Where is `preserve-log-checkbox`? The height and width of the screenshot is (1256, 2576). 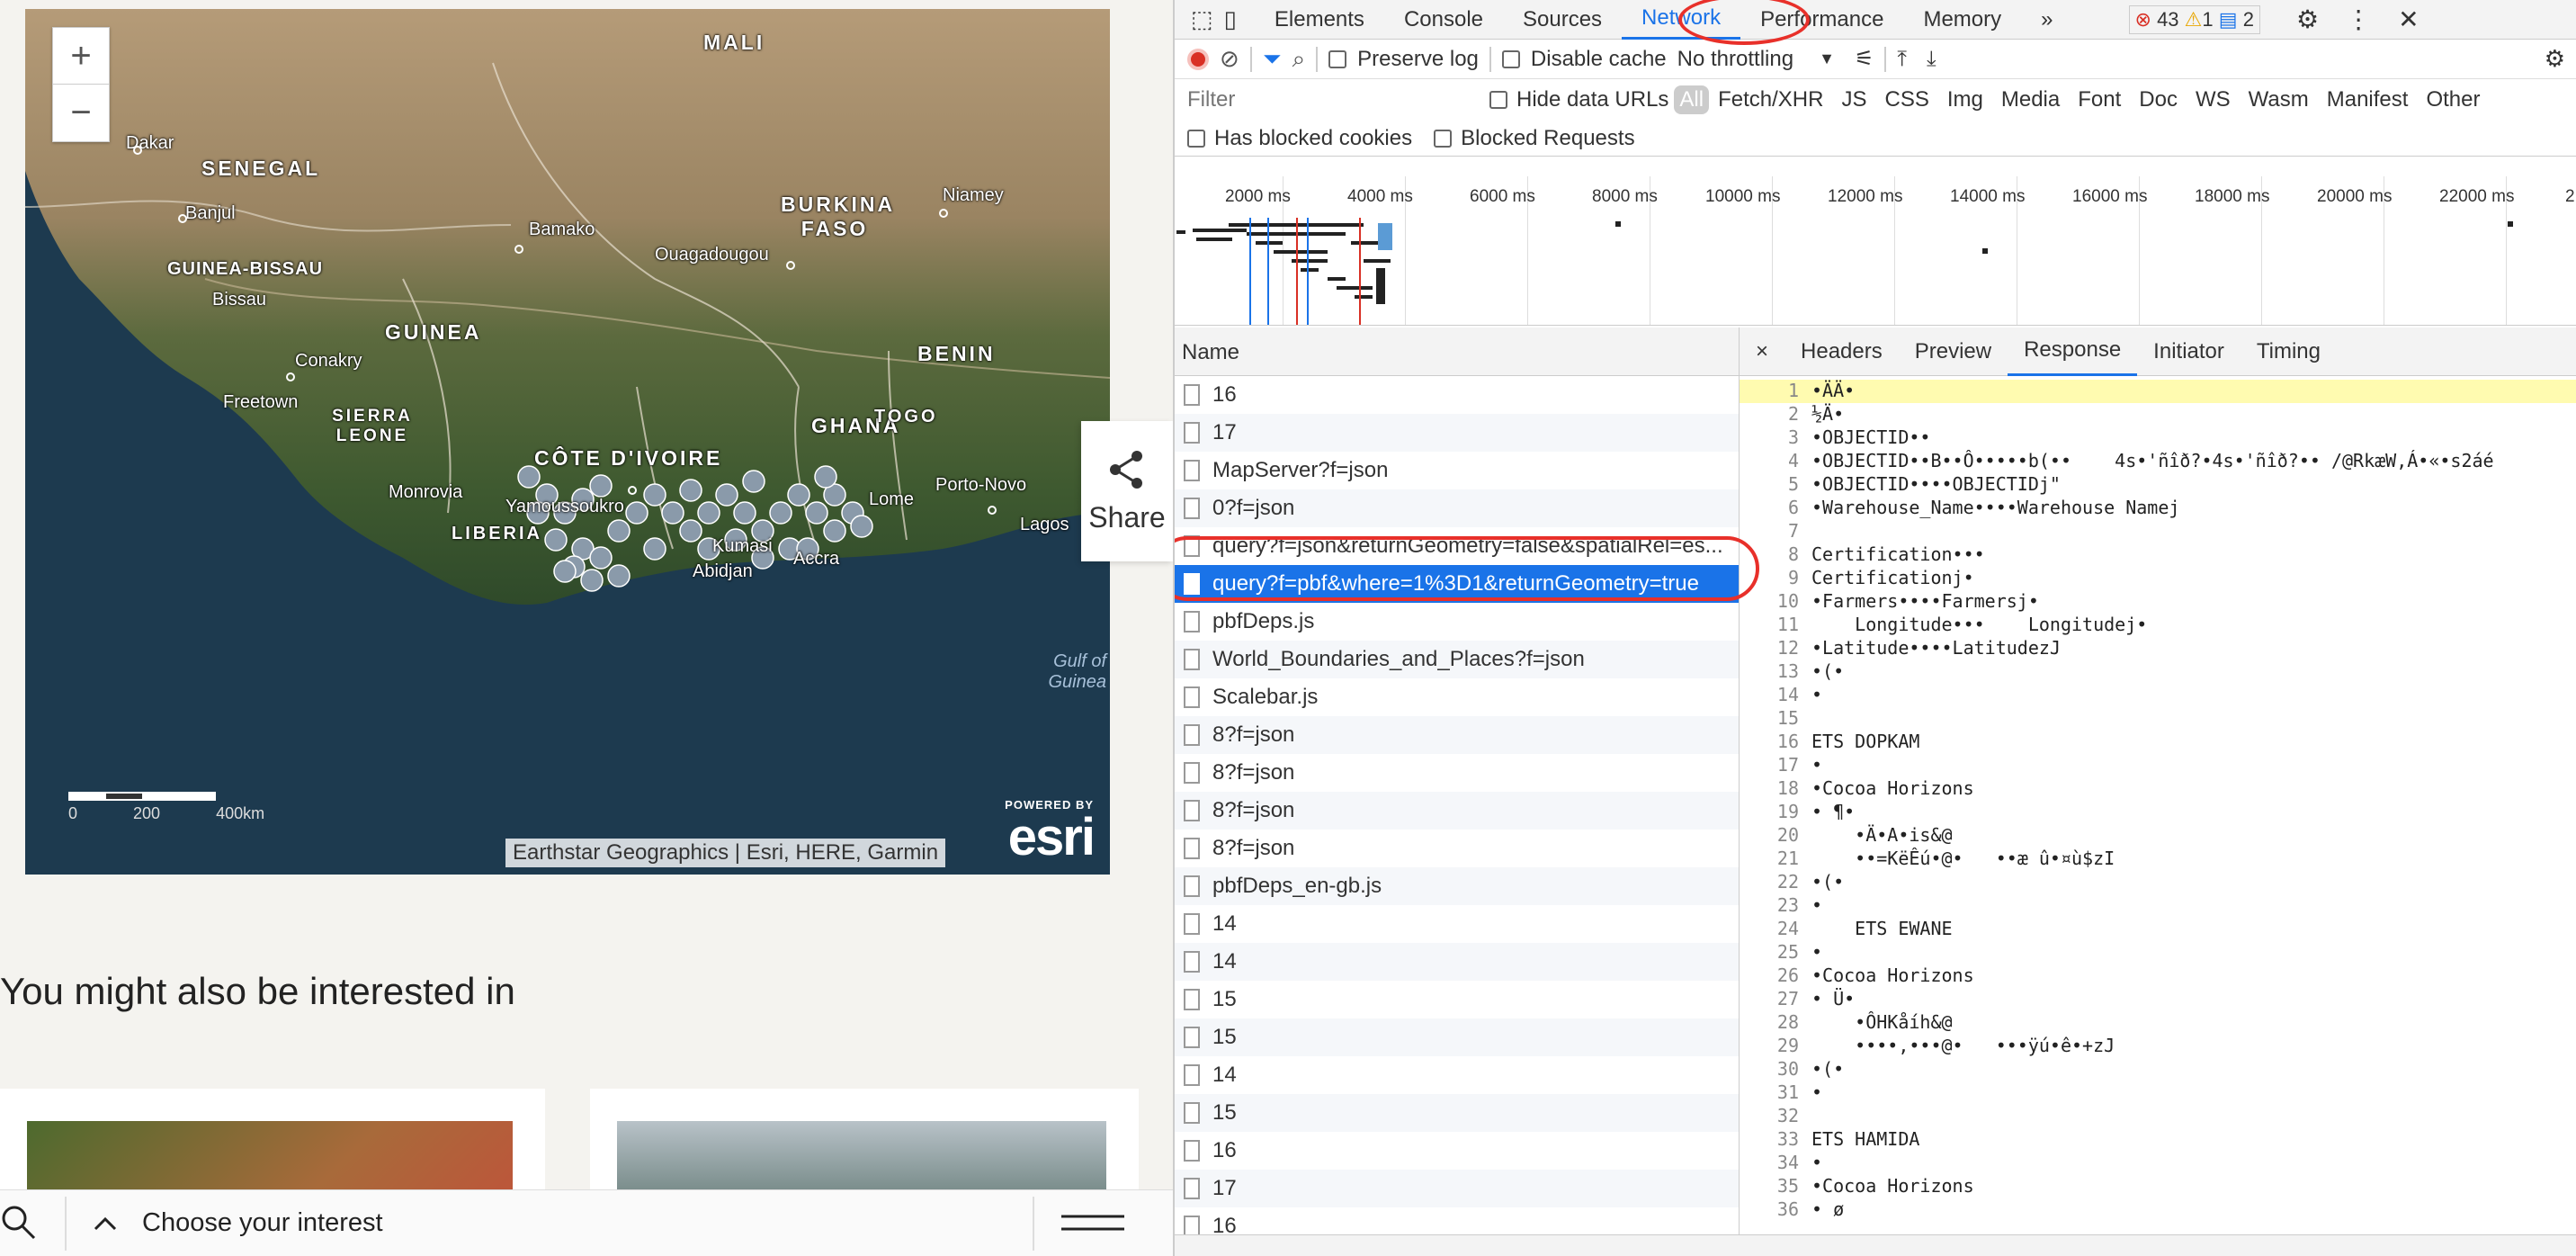 preserve-log-checkbox is located at coordinates (1337, 58).